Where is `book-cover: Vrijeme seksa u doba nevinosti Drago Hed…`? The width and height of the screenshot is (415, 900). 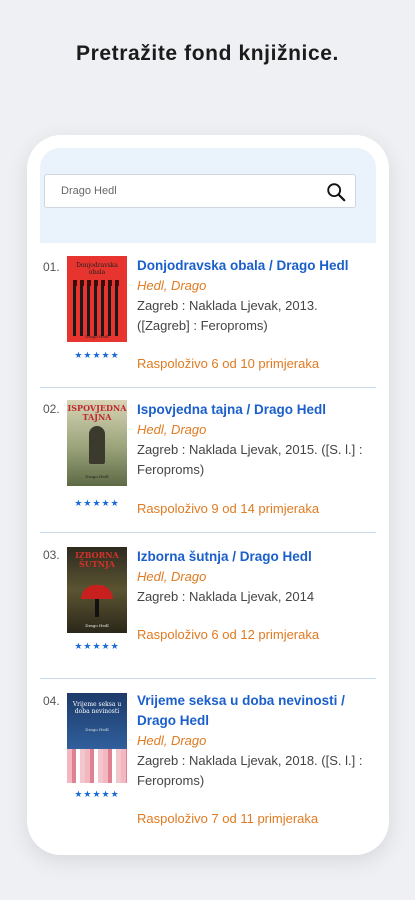 book-cover: Vrijeme seksa u doba nevinosti Drago Hed… is located at coordinates (97, 738).